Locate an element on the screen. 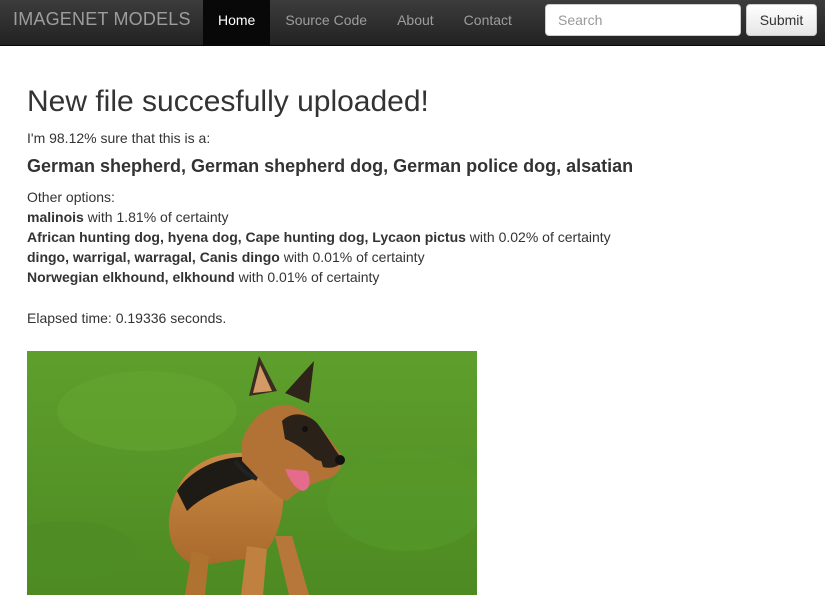 The width and height of the screenshot is (825, 595). elapsed-time: Elapsed time: 0.19336 seconds. is located at coordinates (127, 318).